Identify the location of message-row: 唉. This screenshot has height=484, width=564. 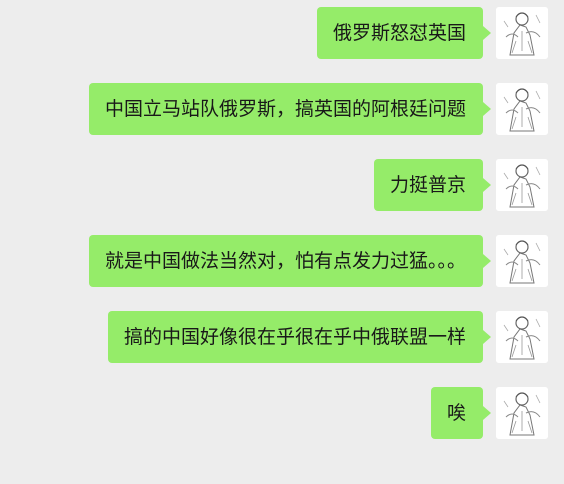
(489, 414).